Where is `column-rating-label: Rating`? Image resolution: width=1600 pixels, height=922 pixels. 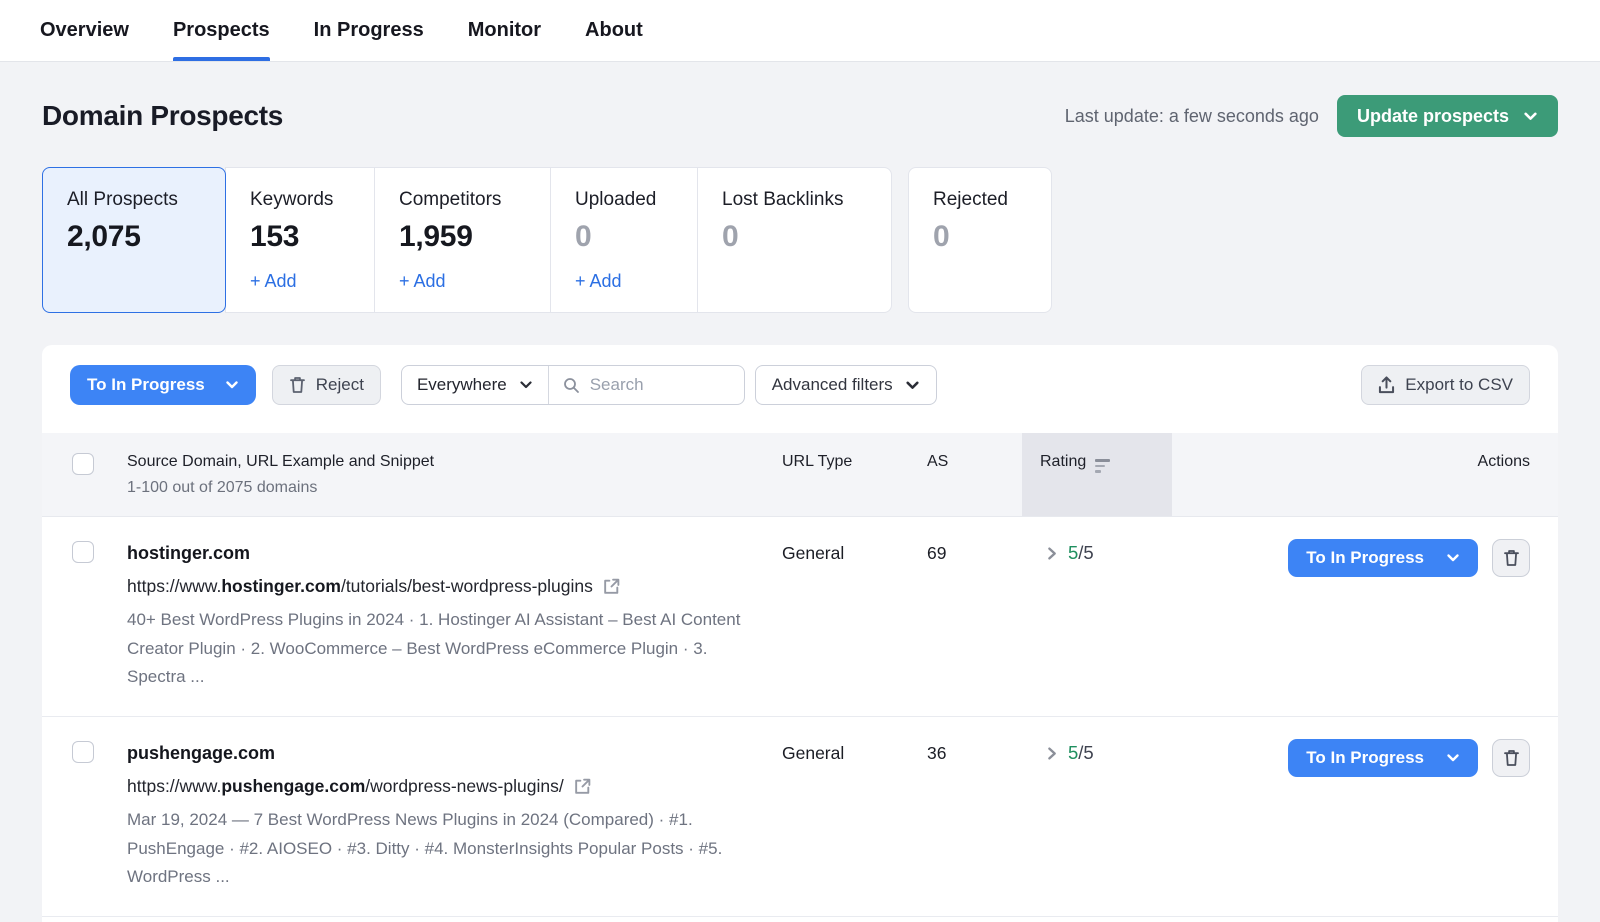
column-rating-label: Rating is located at coordinates (1063, 461).